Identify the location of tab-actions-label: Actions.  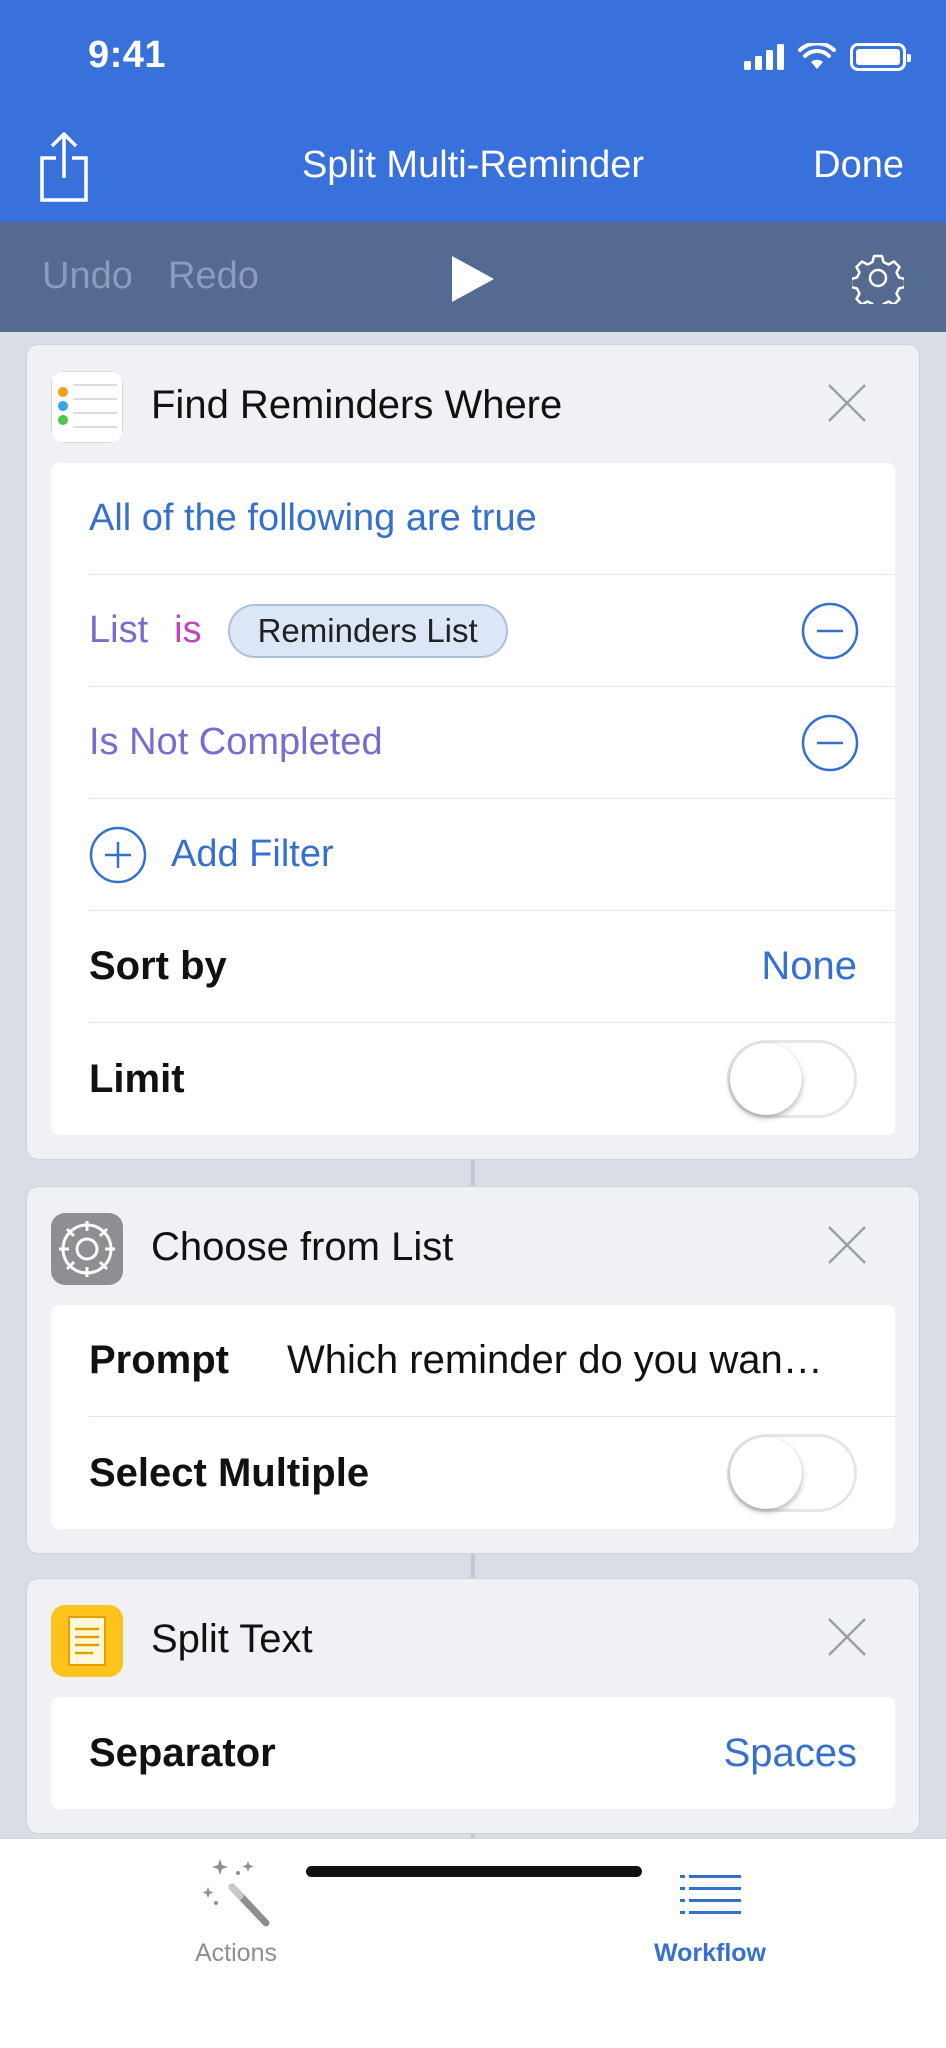
(236, 1953).